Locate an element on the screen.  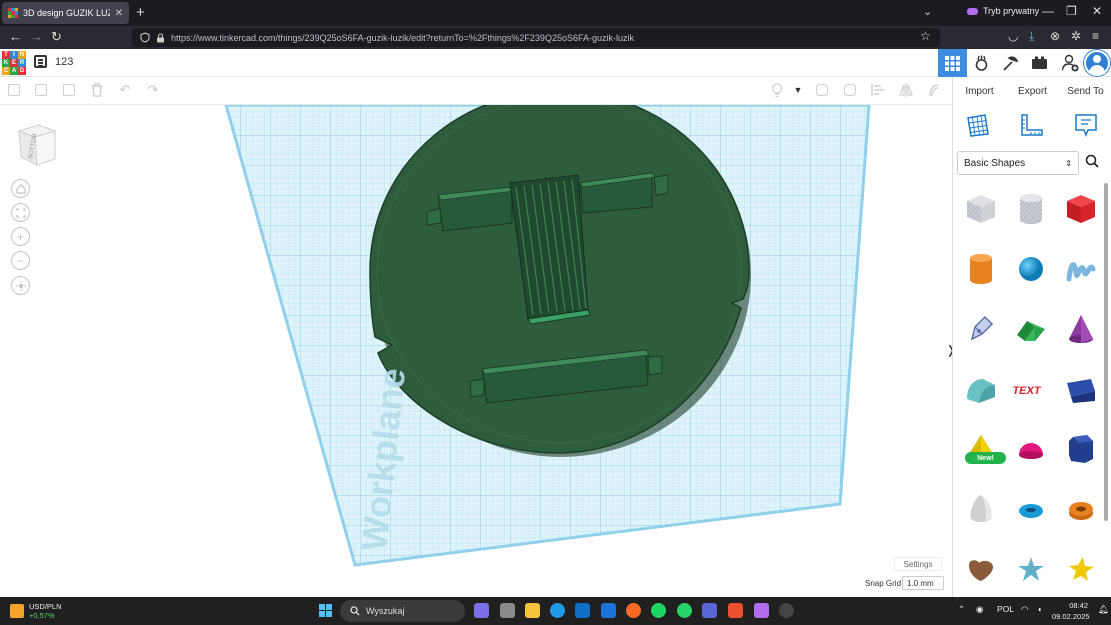
shape-roof is located at coordinates (1031, 331).